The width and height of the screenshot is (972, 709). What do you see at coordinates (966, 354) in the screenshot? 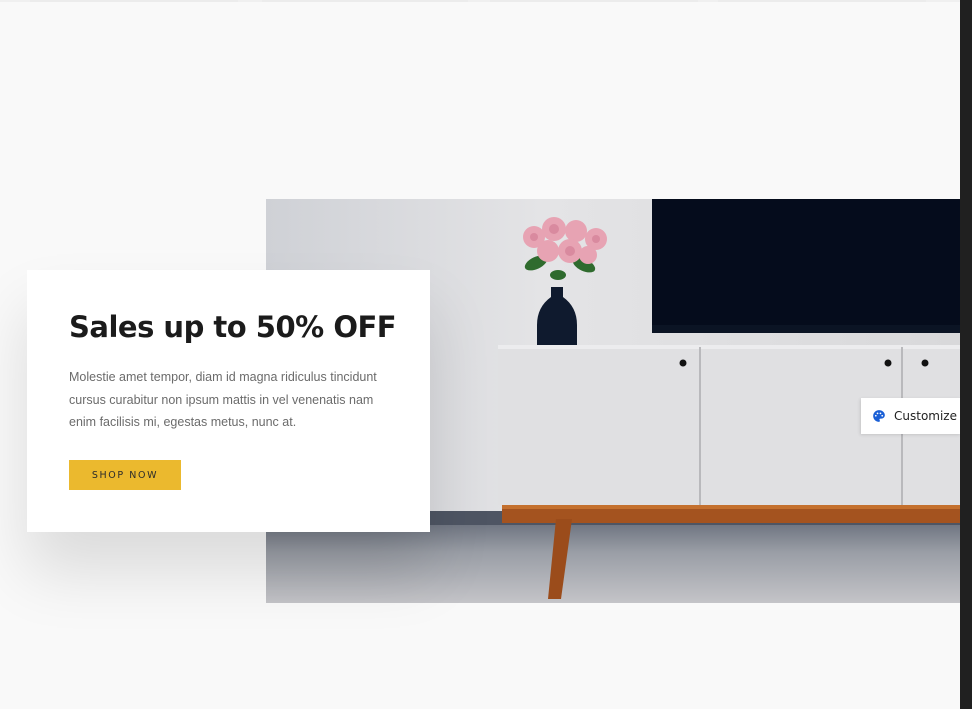
I see `window-edge` at bounding box center [966, 354].